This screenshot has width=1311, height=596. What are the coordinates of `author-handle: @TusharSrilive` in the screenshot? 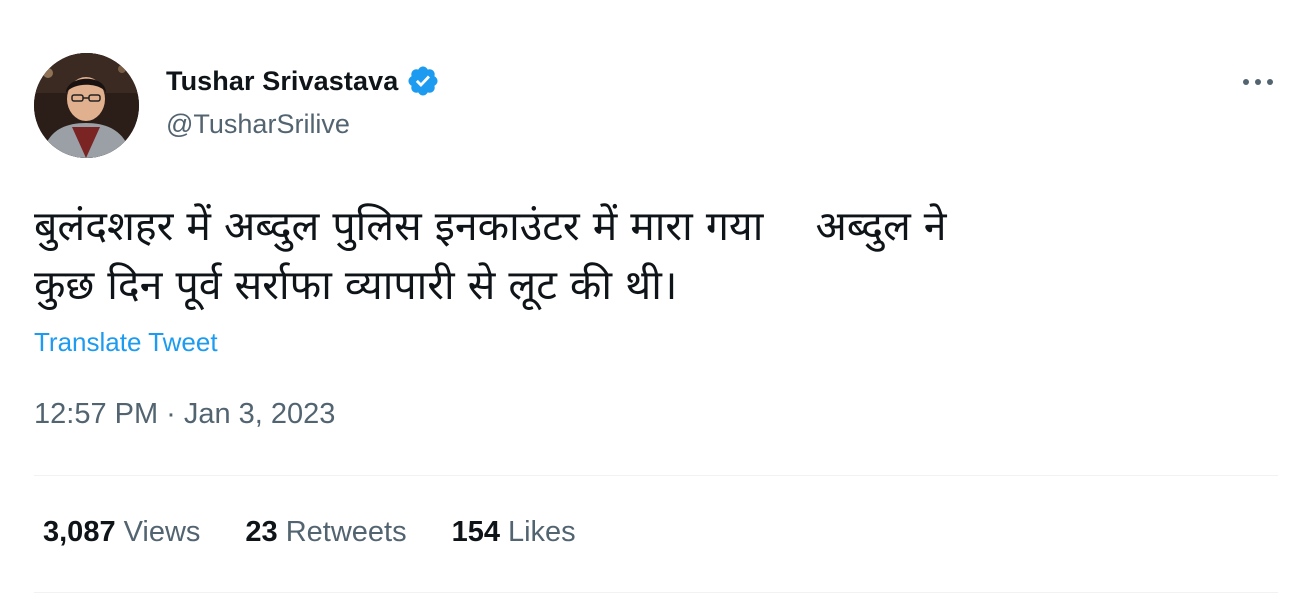 It's located at (258, 124).